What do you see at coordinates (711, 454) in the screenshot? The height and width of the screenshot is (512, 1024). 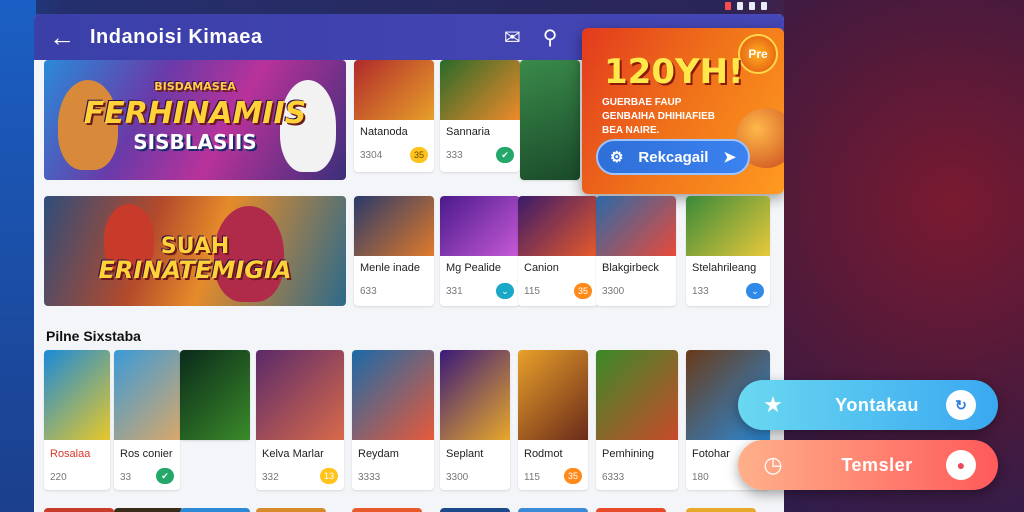 I see `game-name: Fotohar` at bounding box center [711, 454].